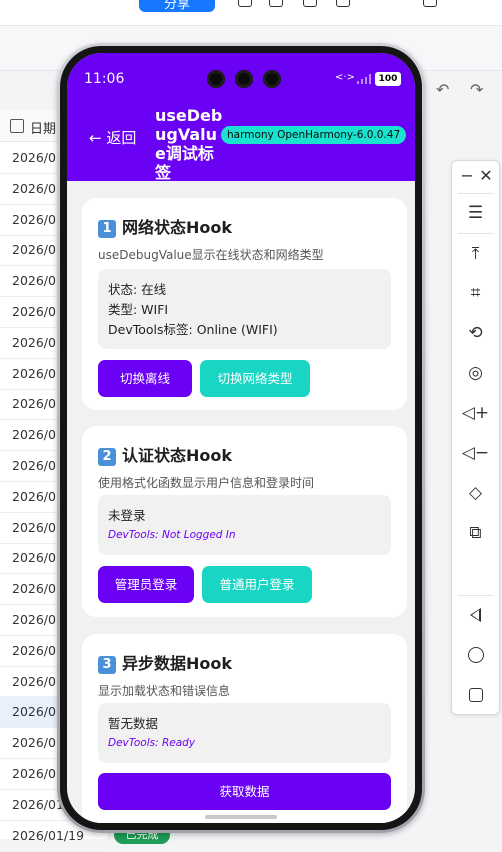  Describe the element at coordinates (152, 743) in the screenshot. I see `devtools-label: DevTools: Ready` at that location.